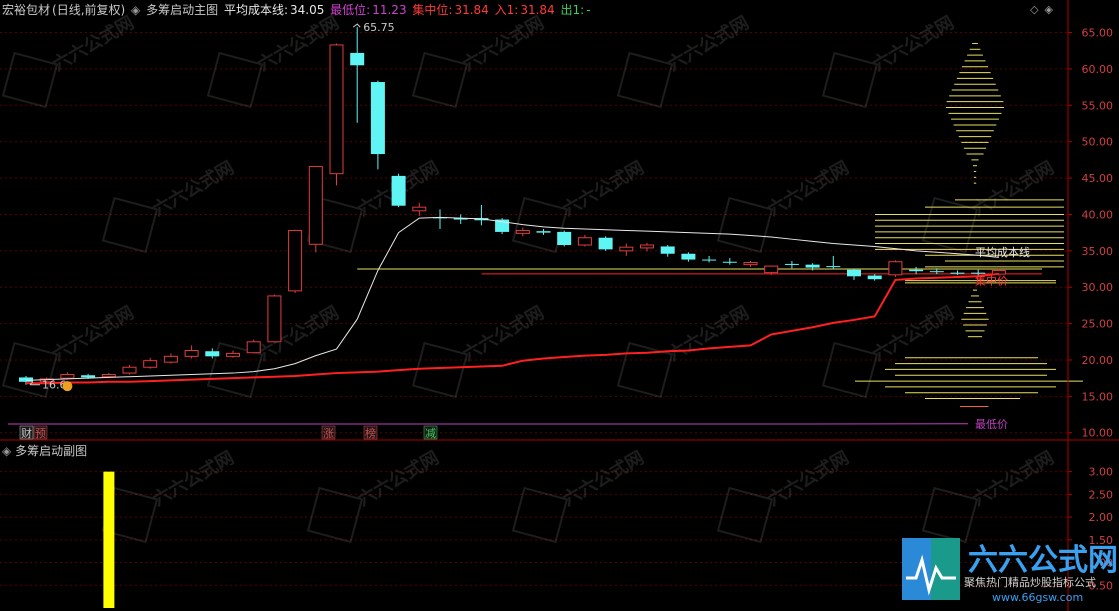  What do you see at coordinates (588, 10) in the screenshot?
I see `out-value: -` at bounding box center [588, 10].